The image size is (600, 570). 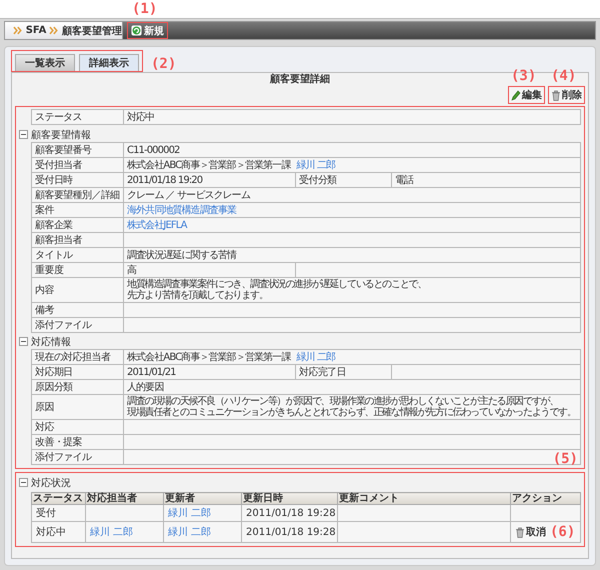 What do you see at coordinates (163, 64) in the screenshot?
I see `callout-number: (2)` at bounding box center [163, 64].